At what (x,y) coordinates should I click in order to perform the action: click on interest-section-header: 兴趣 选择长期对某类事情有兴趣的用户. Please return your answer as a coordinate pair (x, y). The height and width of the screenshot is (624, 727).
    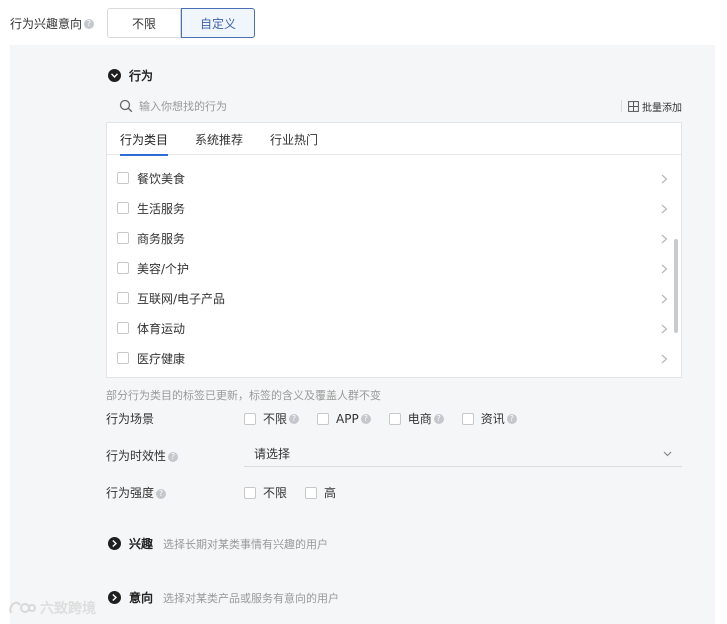
    Looking at the image, I should click on (218, 543).